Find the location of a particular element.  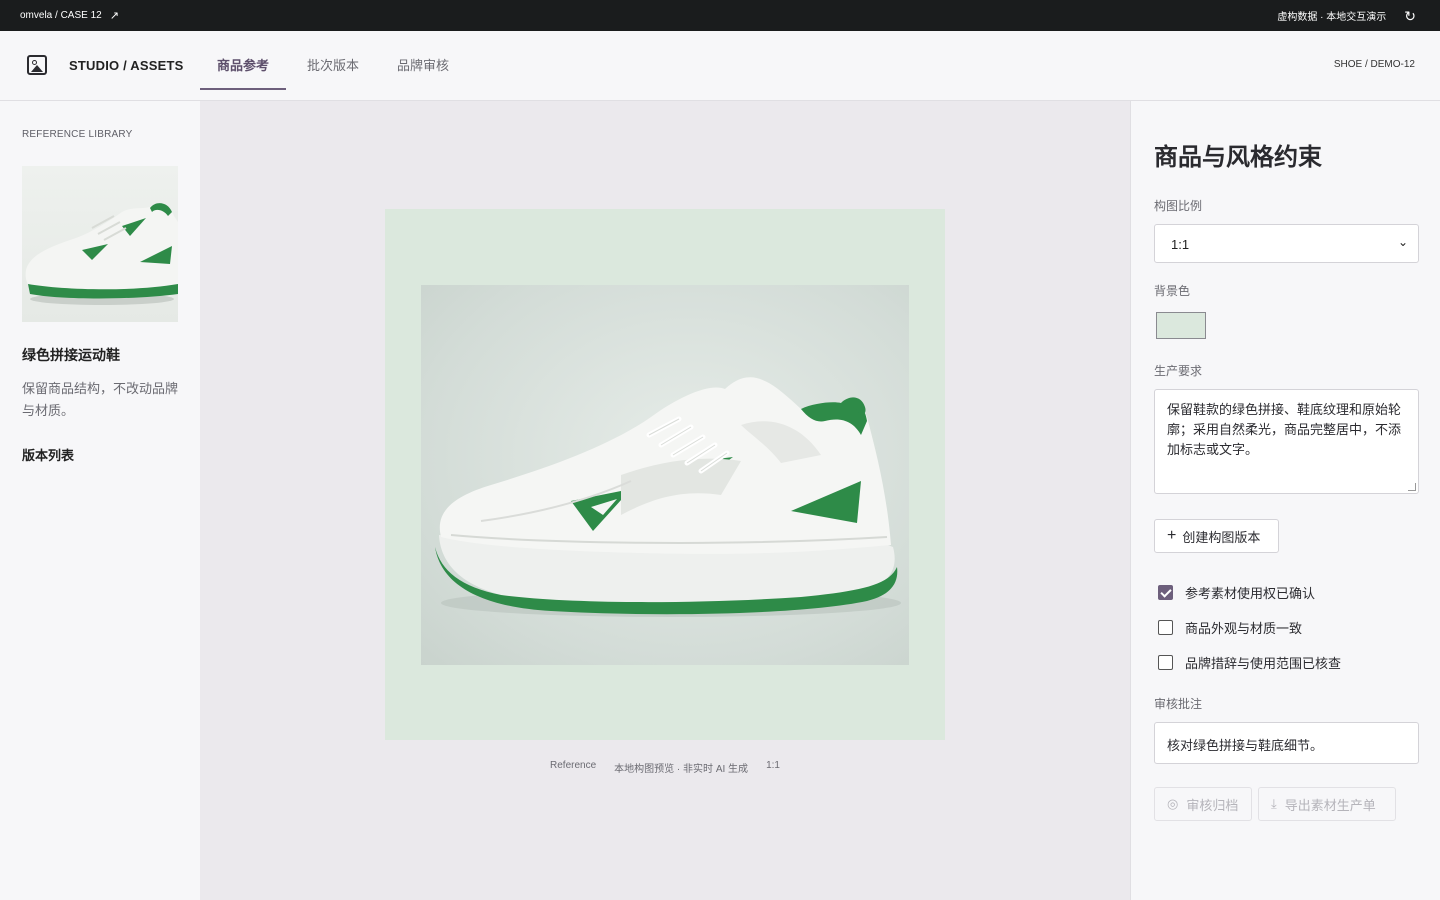

caption-preview-note: 本地构图预览 · 非实时 AI 生成 is located at coordinates (681, 769).